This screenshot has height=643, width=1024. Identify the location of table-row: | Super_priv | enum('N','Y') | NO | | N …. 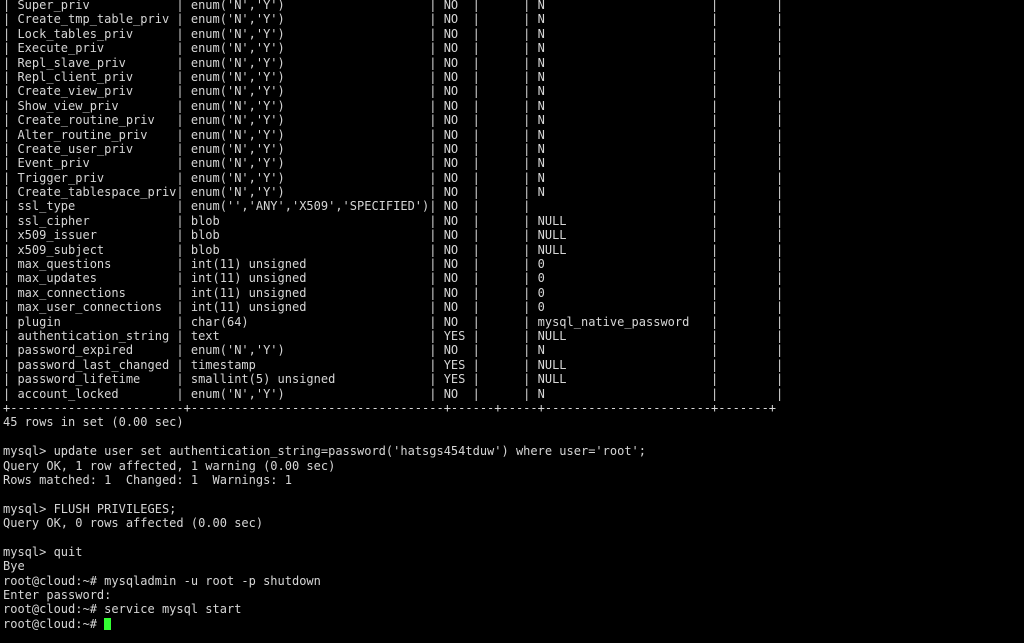
(393, 6).